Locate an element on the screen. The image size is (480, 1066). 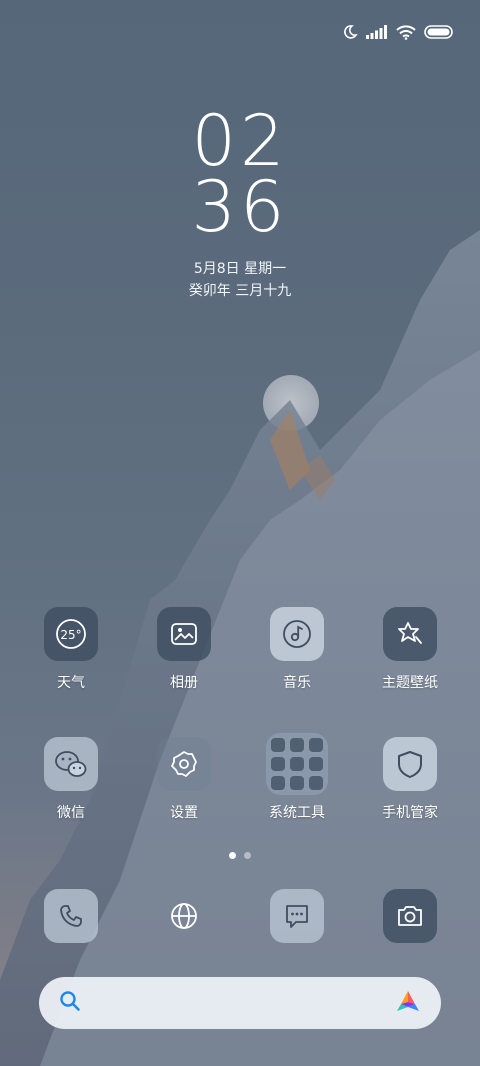
app-label: 微信 is located at coordinates (71, 813).